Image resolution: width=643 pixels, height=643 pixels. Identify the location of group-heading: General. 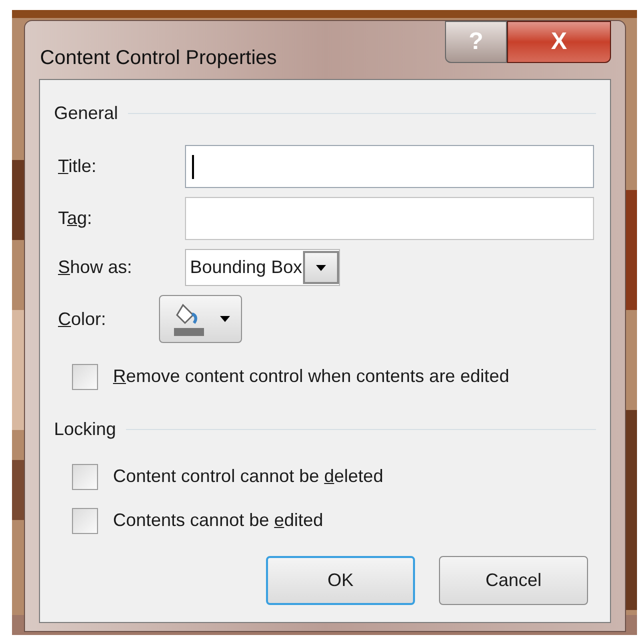
(86, 113).